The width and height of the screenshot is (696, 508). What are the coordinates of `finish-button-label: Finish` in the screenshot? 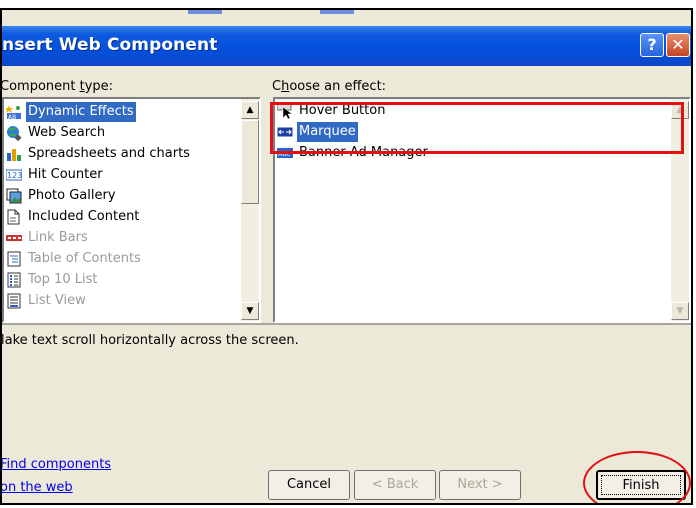 It's located at (641, 485).